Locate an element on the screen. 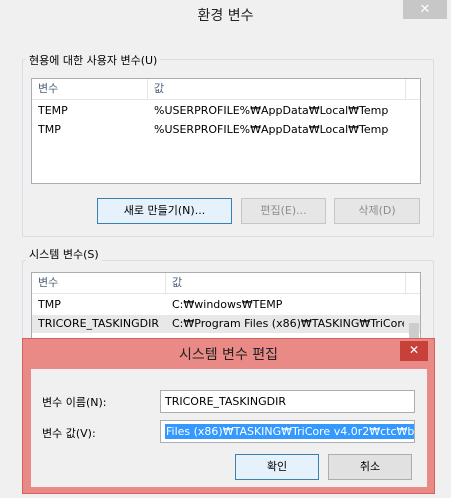 This screenshot has height=498, width=451. list-item: TMP C:₩windows₩TEMP is located at coordinates (226, 305).